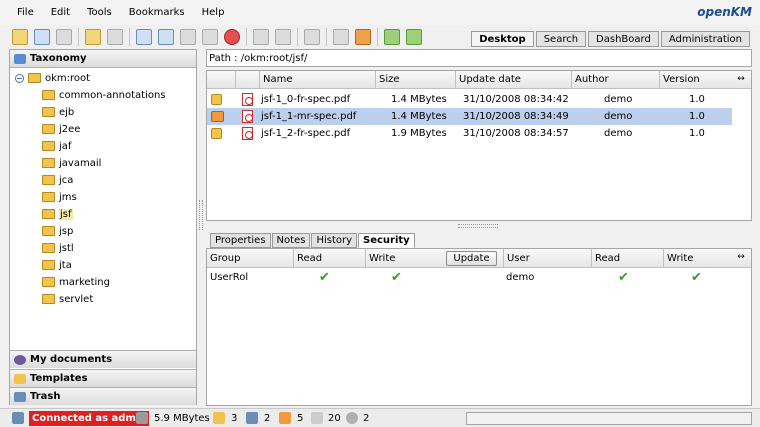  Describe the element at coordinates (57, 214) in the screenshot. I see `tree-item-jsf: jsf` at that location.